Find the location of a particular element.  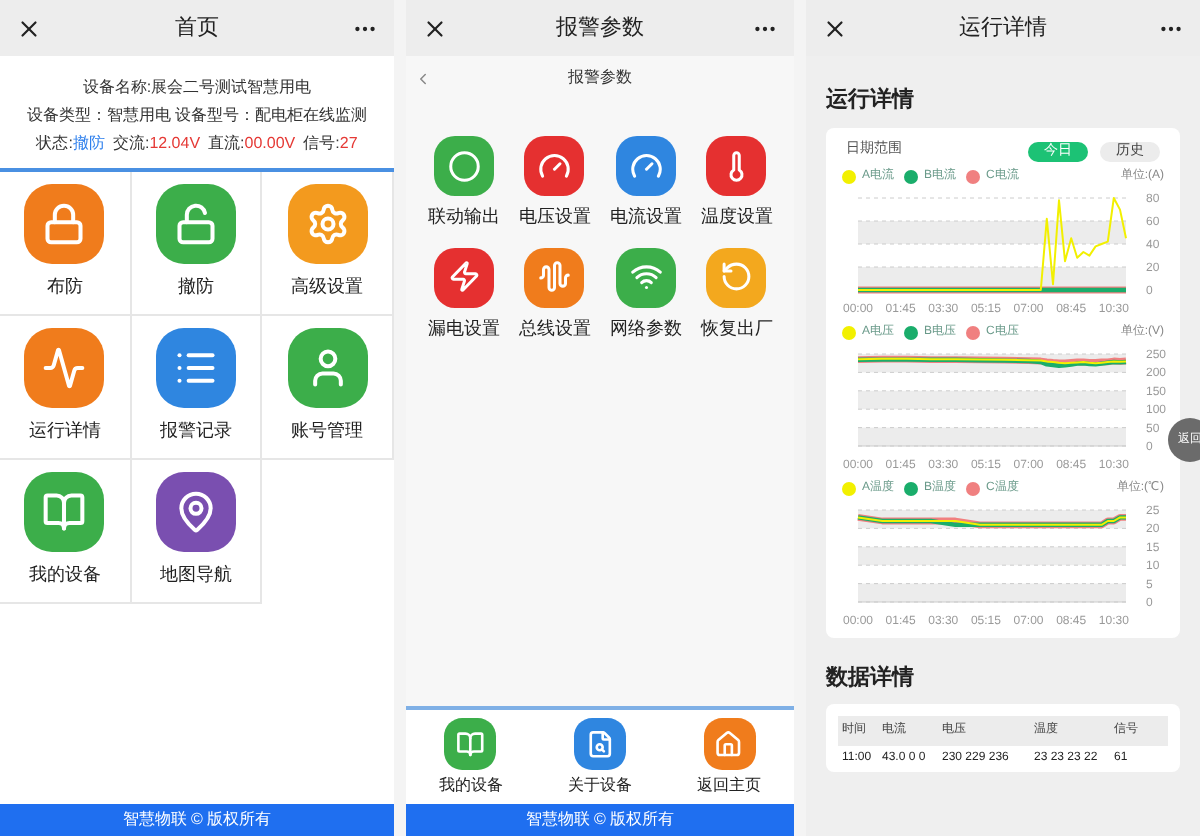

status-value: 12.04V is located at coordinates (175, 144).